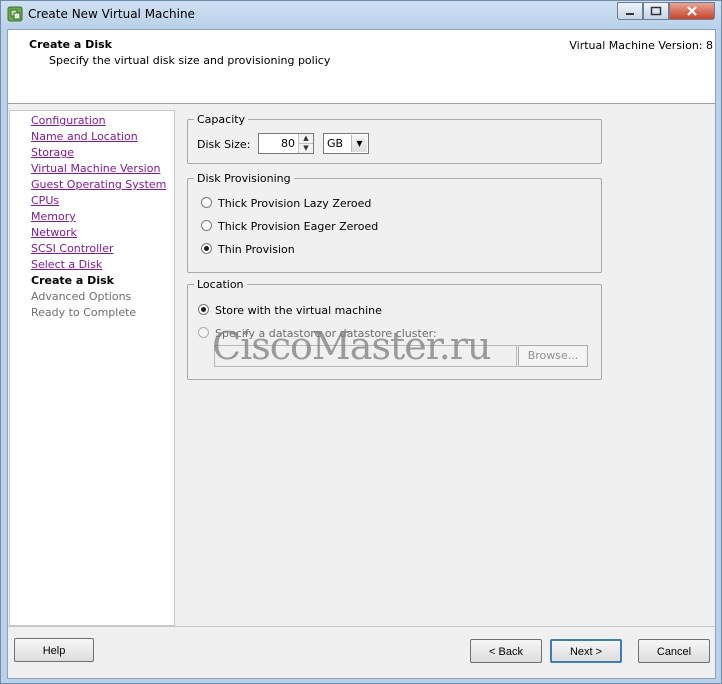 The height and width of the screenshot is (684, 722). Describe the element at coordinates (295, 203) in the screenshot. I see `radio-label: Thick Provision Lazy Zeroed` at that location.